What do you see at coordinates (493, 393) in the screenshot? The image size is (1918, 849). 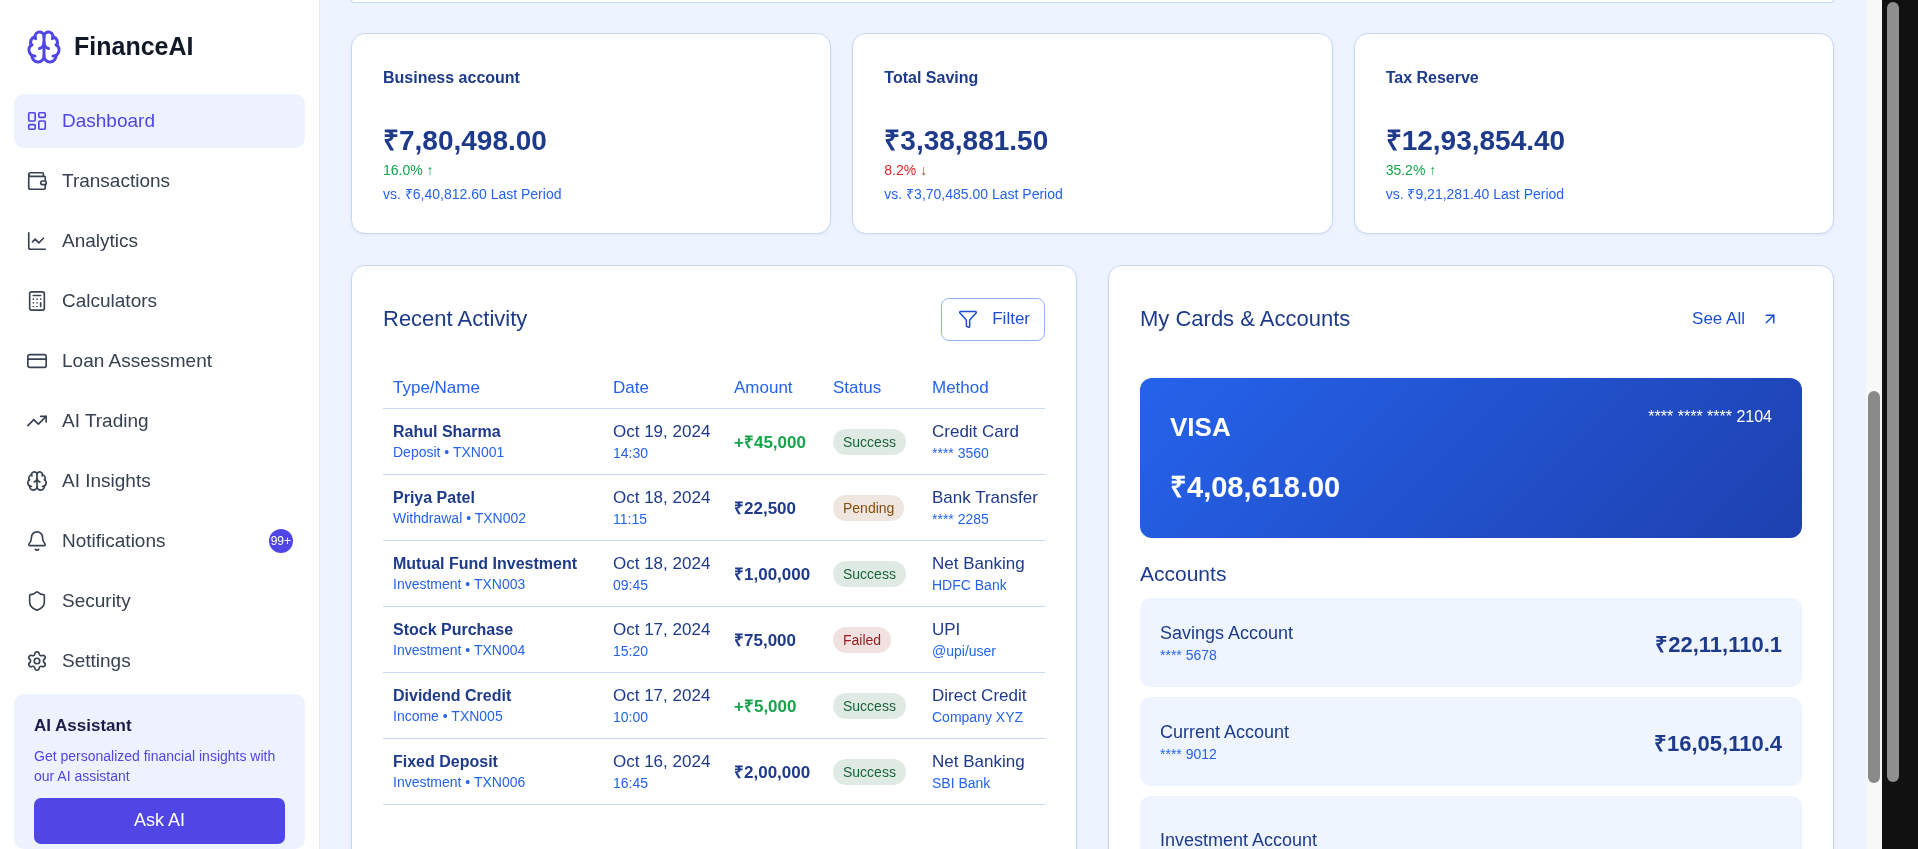 I see `column-header: Type/Name` at bounding box center [493, 393].